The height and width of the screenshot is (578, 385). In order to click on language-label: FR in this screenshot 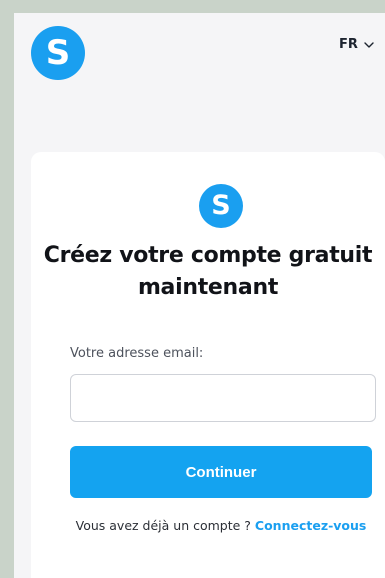, I will do `click(348, 44)`.